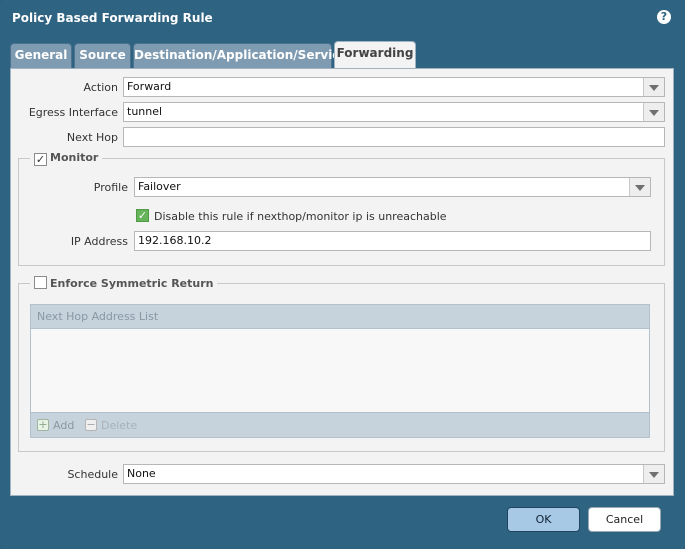  I want to click on monitor-legend: ✓ Monitor, so click(66, 158).